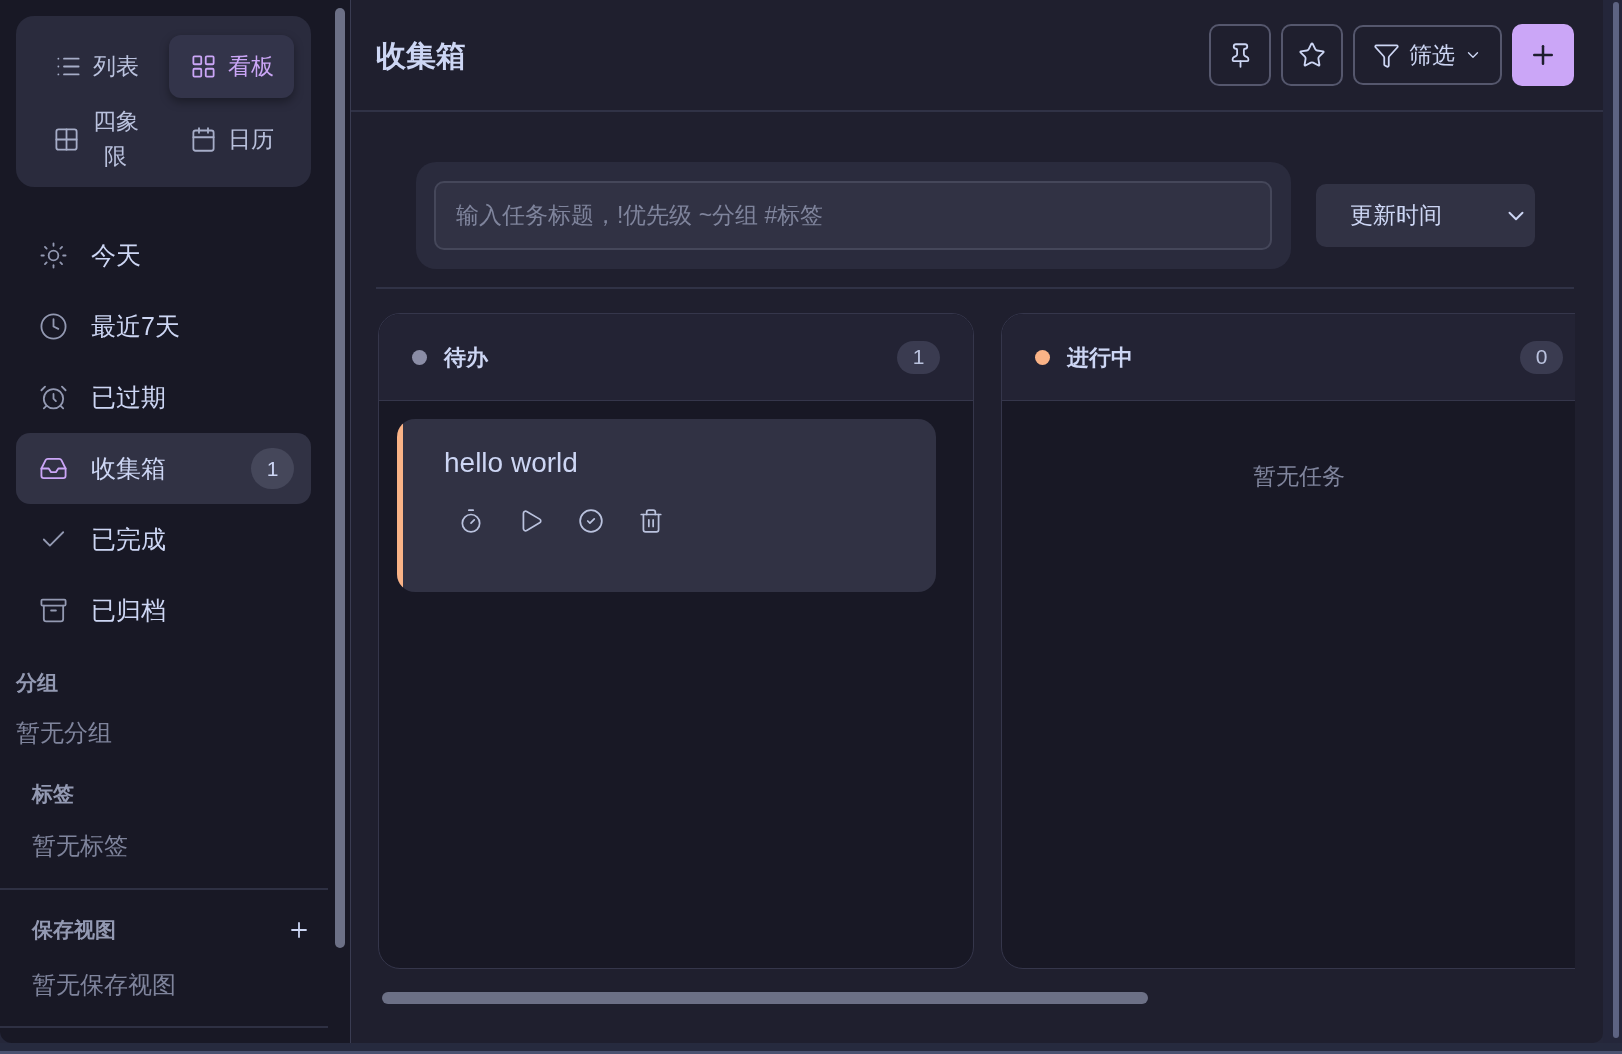  Describe the element at coordinates (163, 539) in the screenshot. I see `sidebar-nav-item: 已完成` at that location.